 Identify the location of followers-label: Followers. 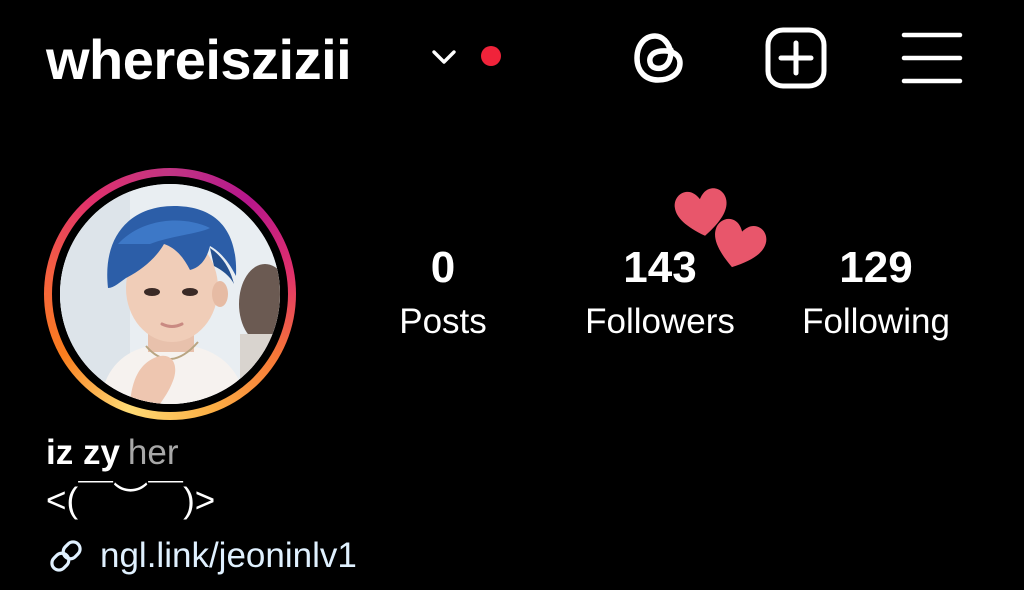
(660, 321).